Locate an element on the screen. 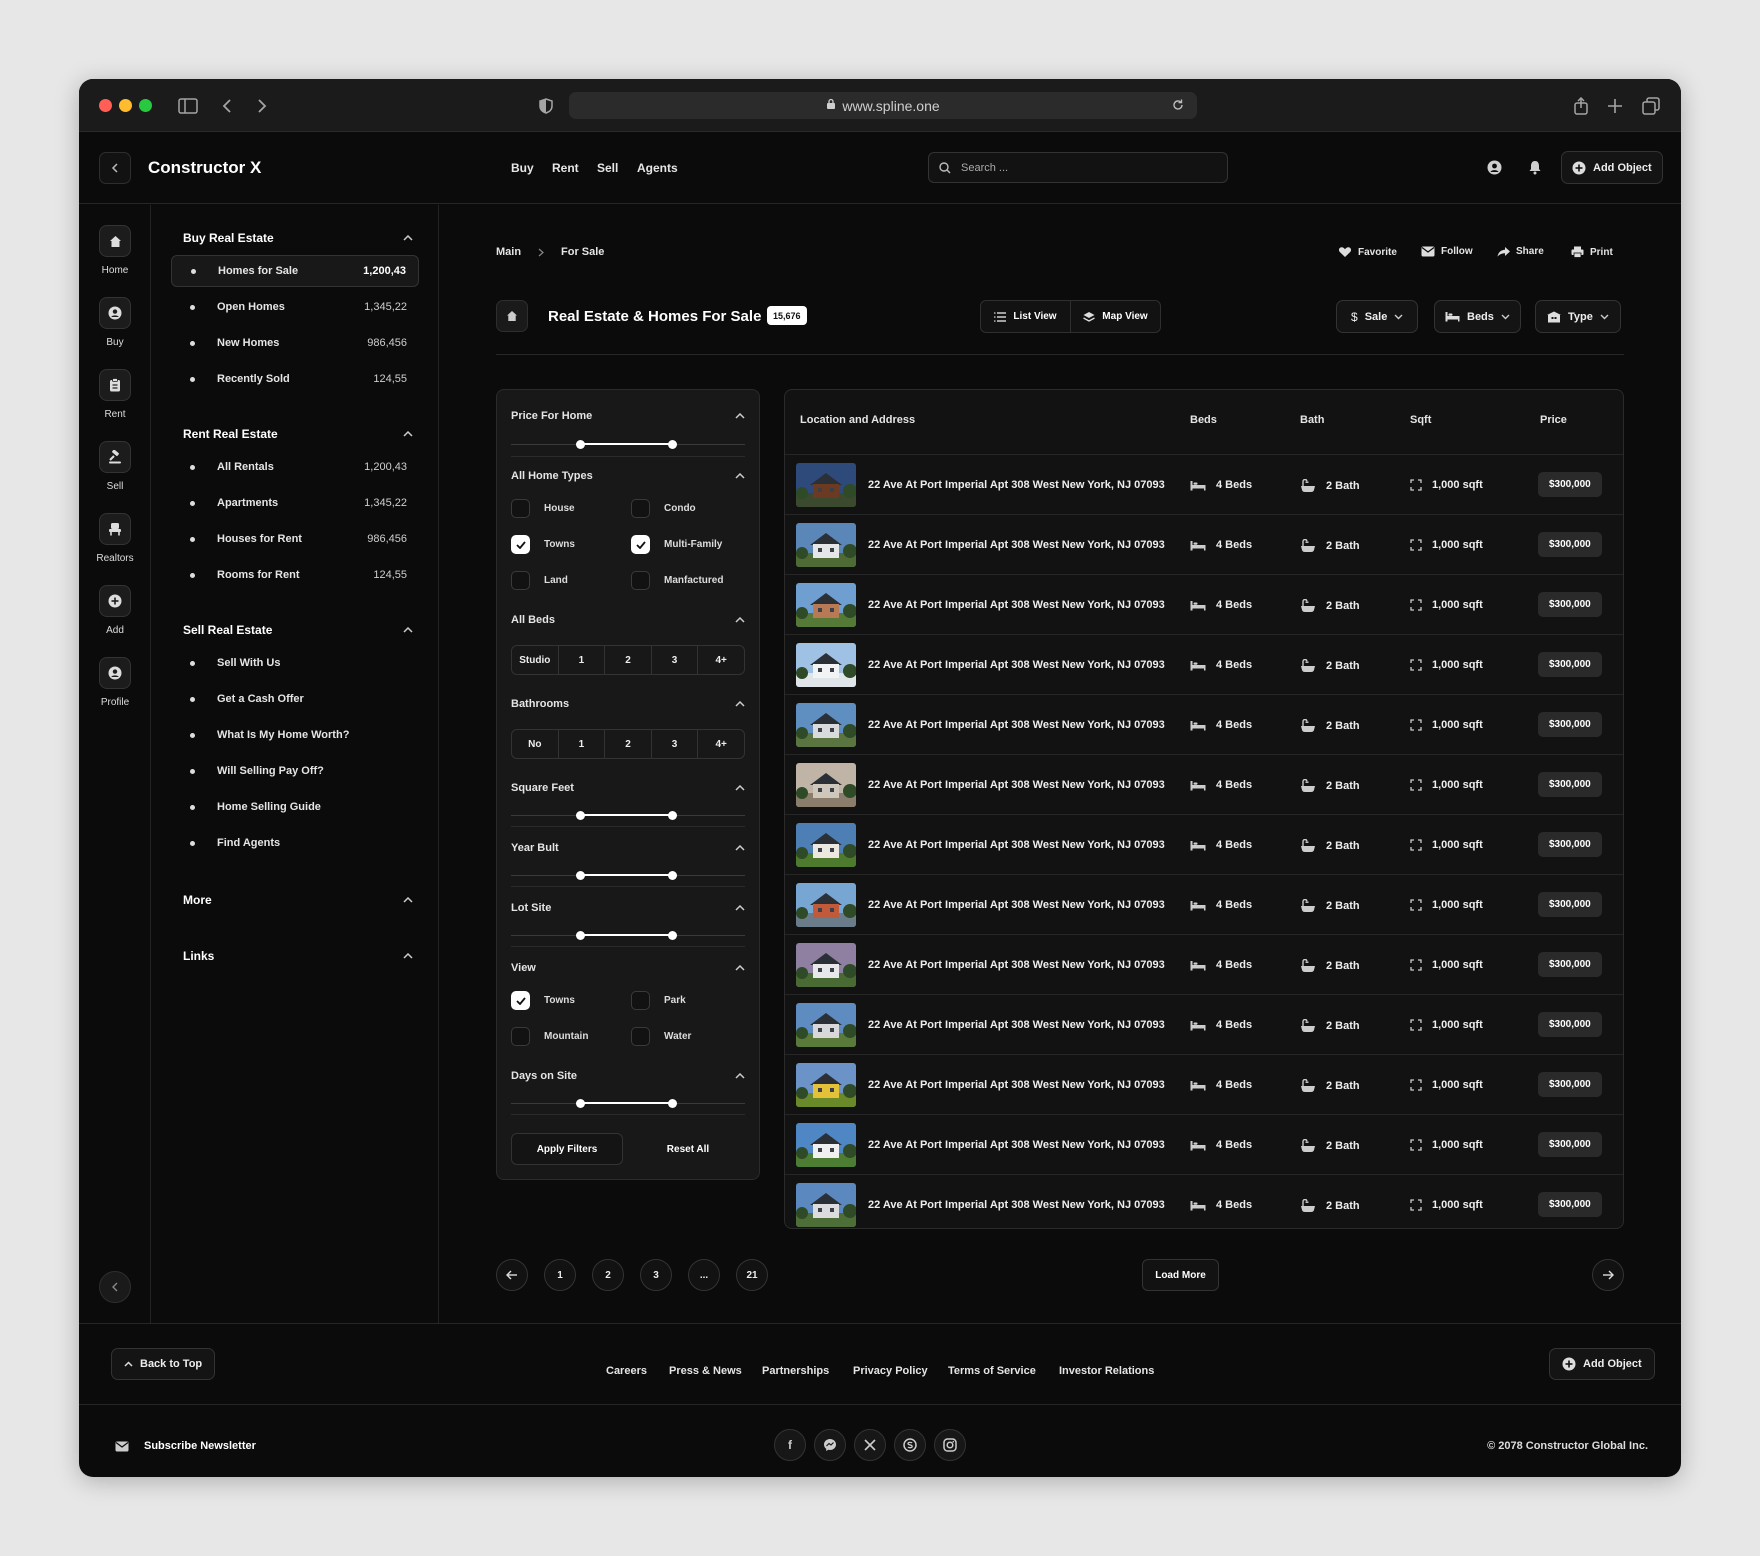  instagram-icon is located at coordinates (950, 1445).